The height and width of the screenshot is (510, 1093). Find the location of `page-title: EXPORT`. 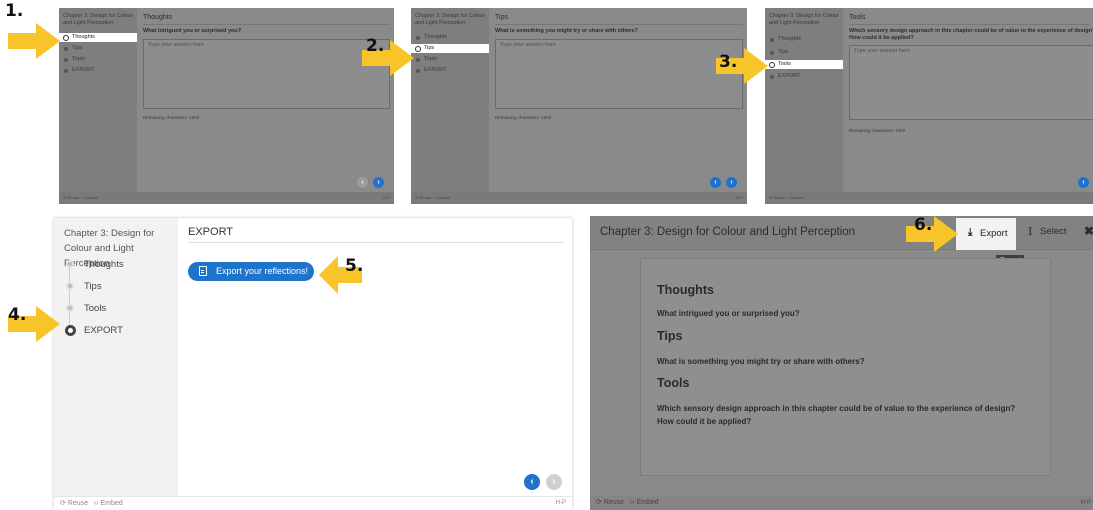

page-title: EXPORT is located at coordinates (211, 232).